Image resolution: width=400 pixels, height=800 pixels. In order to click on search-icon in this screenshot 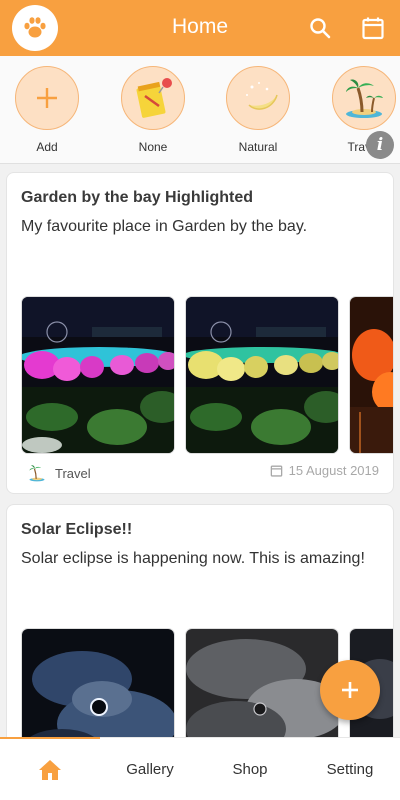, I will do `click(320, 28)`.